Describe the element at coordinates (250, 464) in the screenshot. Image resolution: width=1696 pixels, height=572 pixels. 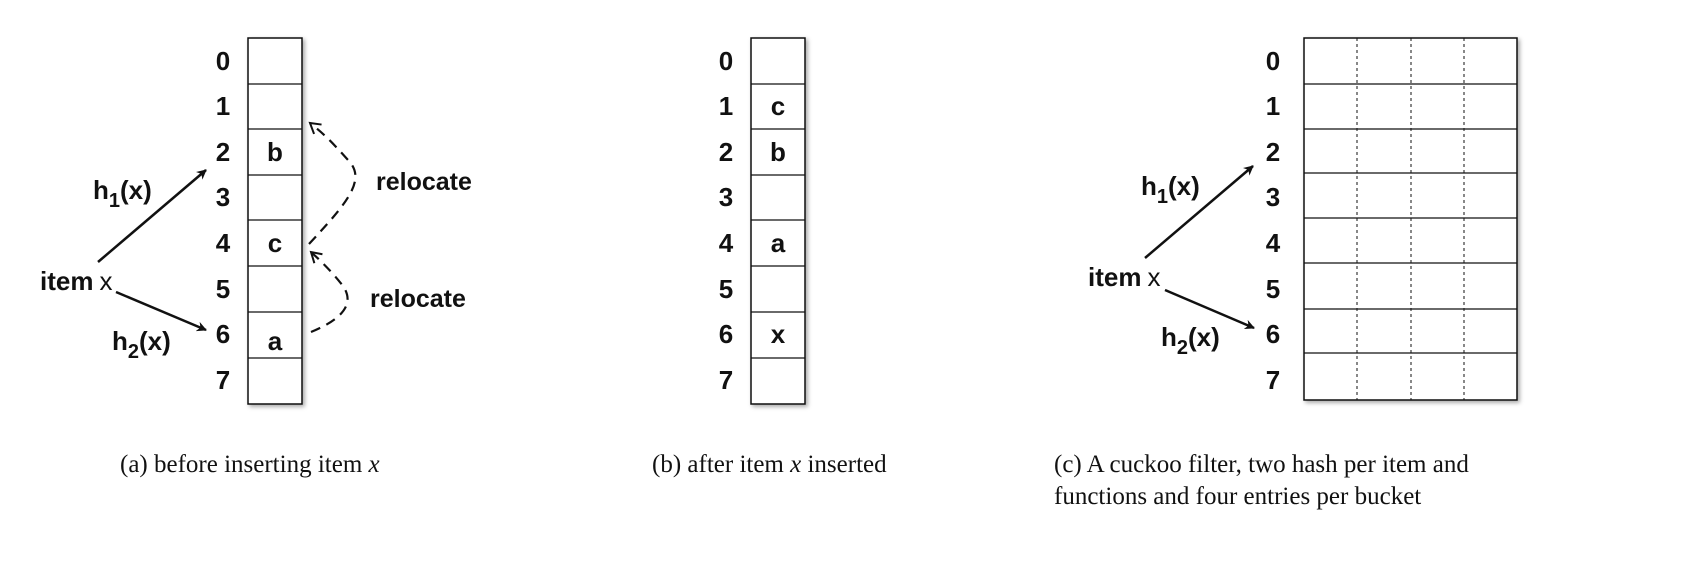
I see `caption-a: (a) before inserting item x` at that location.